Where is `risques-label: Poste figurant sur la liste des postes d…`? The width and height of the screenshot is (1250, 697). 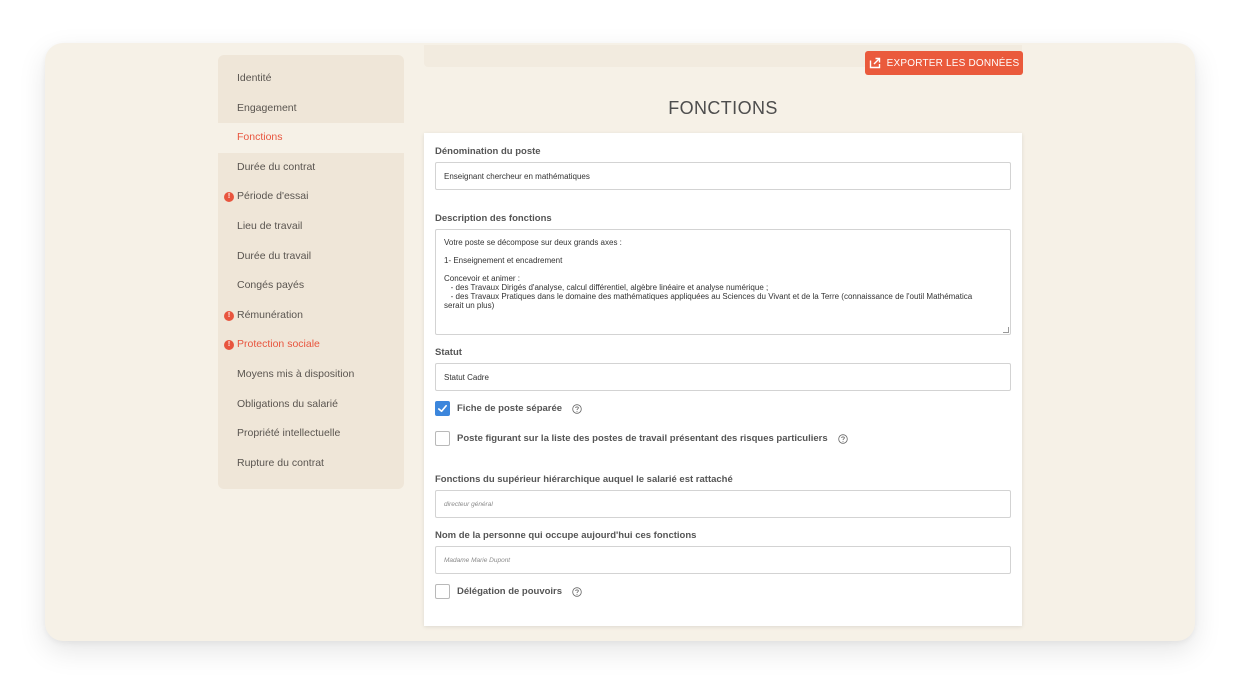
risques-label: Poste figurant sur la liste des postes d… is located at coordinates (642, 438).